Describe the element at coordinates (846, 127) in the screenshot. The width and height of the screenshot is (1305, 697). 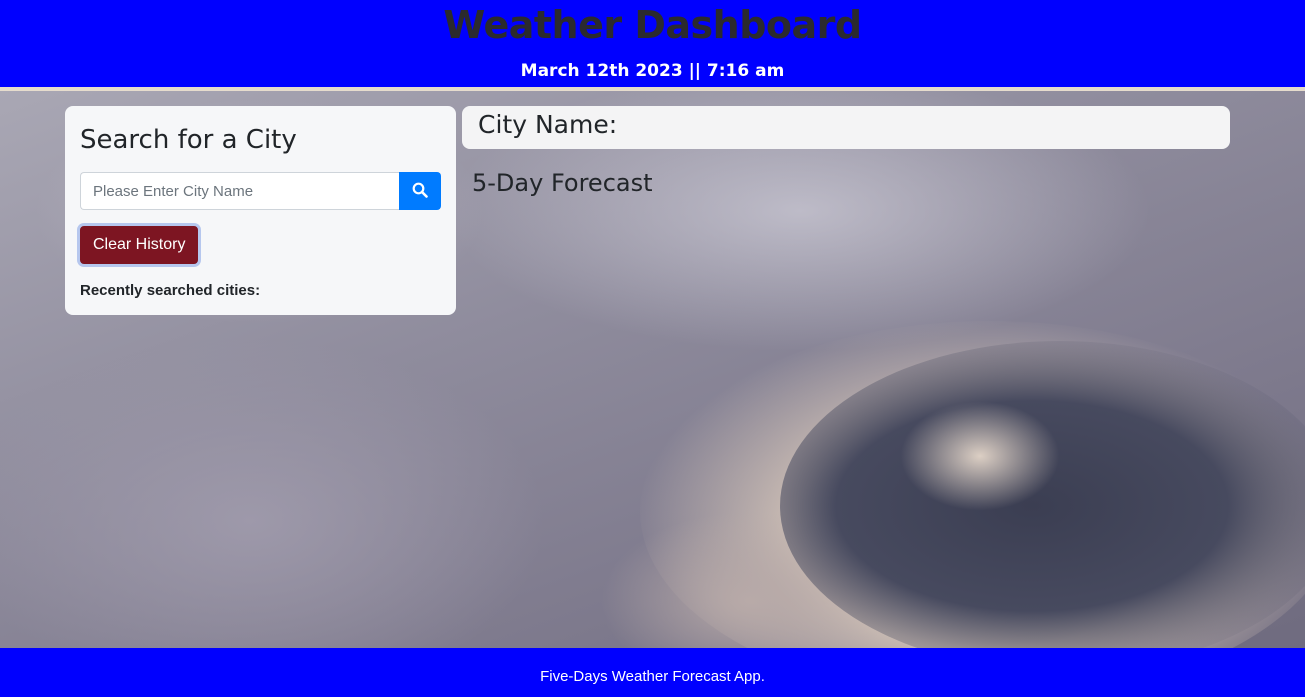
I see `city-name-bar: City Name:` at that location.